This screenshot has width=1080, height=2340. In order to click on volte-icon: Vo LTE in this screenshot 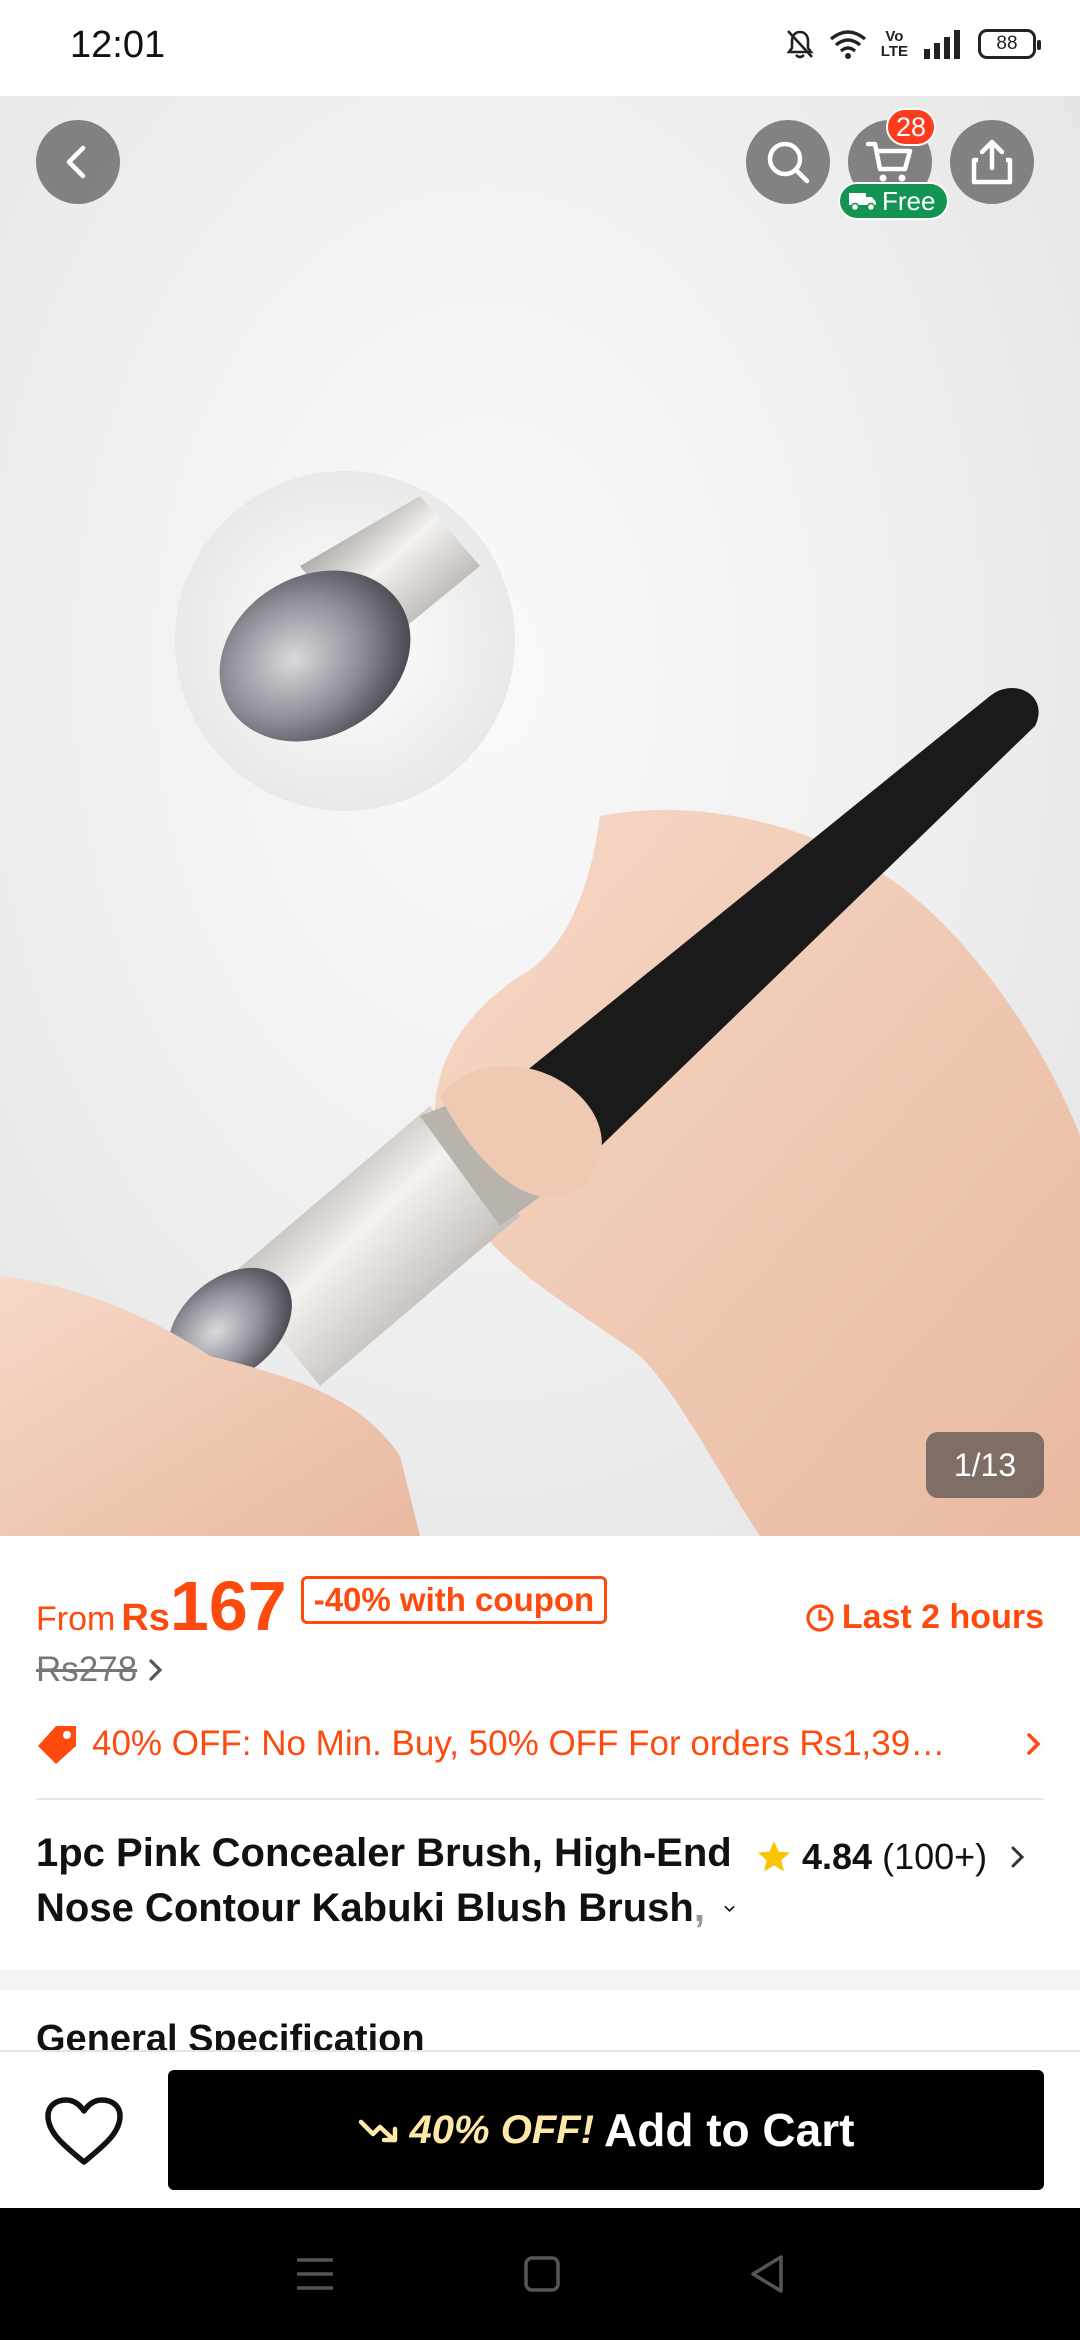, I will do `click(894, 44)`.